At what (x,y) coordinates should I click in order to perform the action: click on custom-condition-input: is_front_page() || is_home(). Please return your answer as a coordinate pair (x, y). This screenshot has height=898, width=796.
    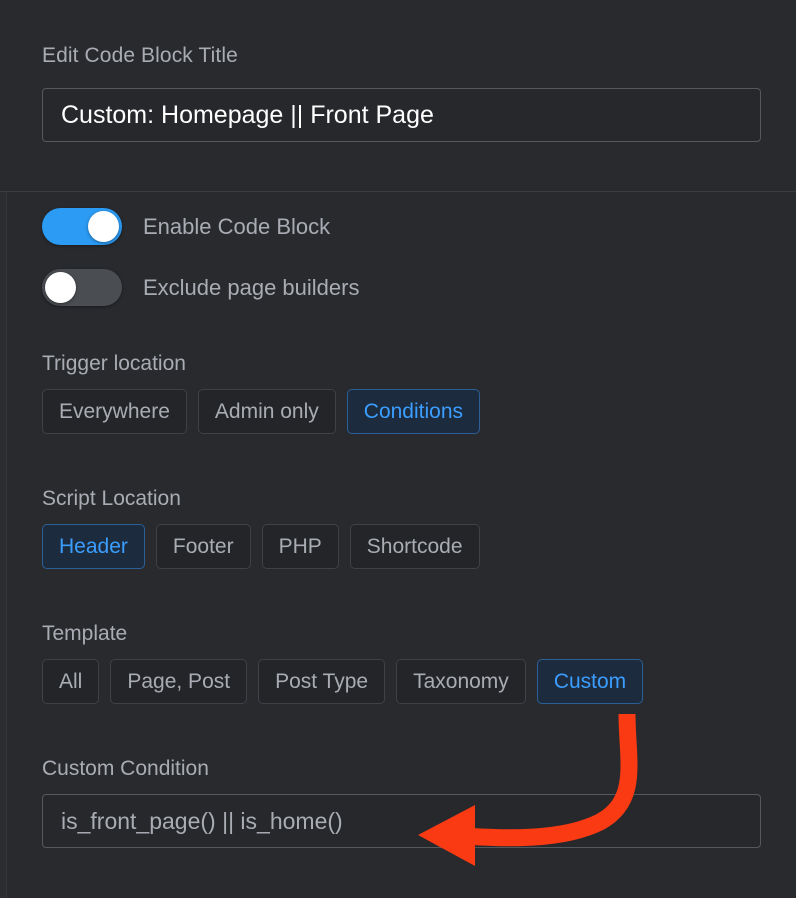
    Looking at the image, I should click on (401, 821).